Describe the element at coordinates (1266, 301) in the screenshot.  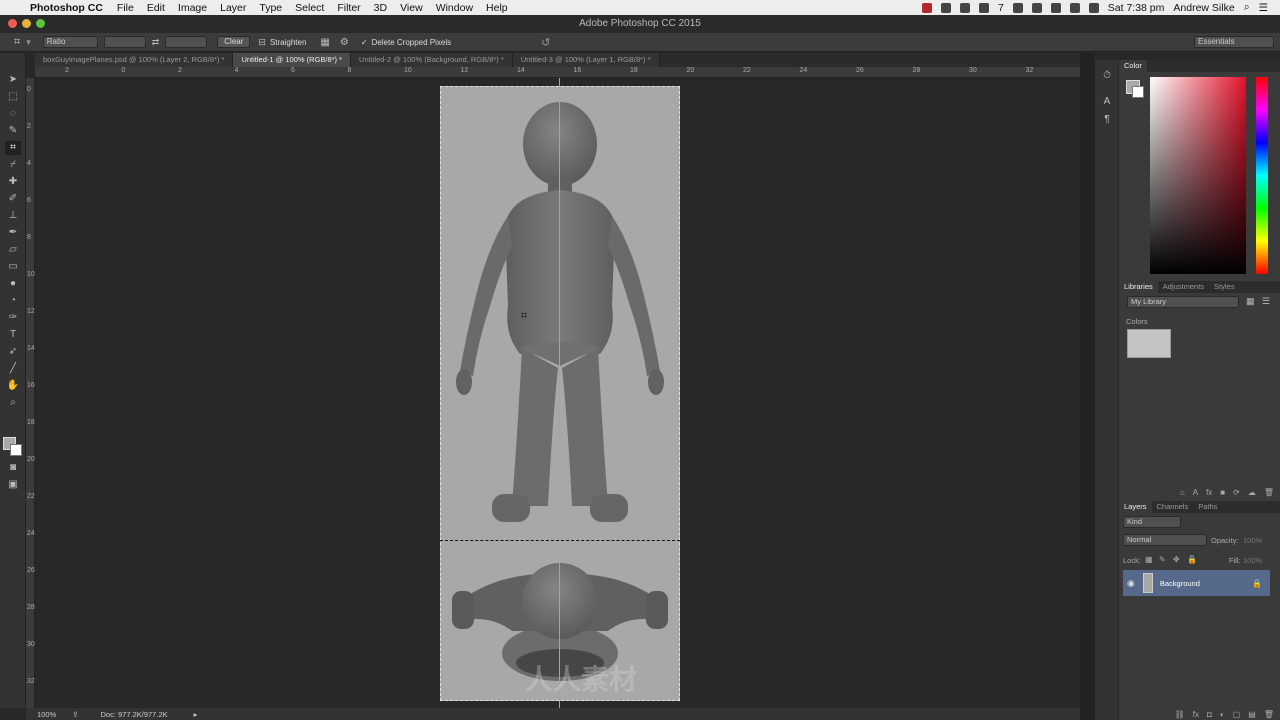
I see `list-view-icon: ☰` at that location.